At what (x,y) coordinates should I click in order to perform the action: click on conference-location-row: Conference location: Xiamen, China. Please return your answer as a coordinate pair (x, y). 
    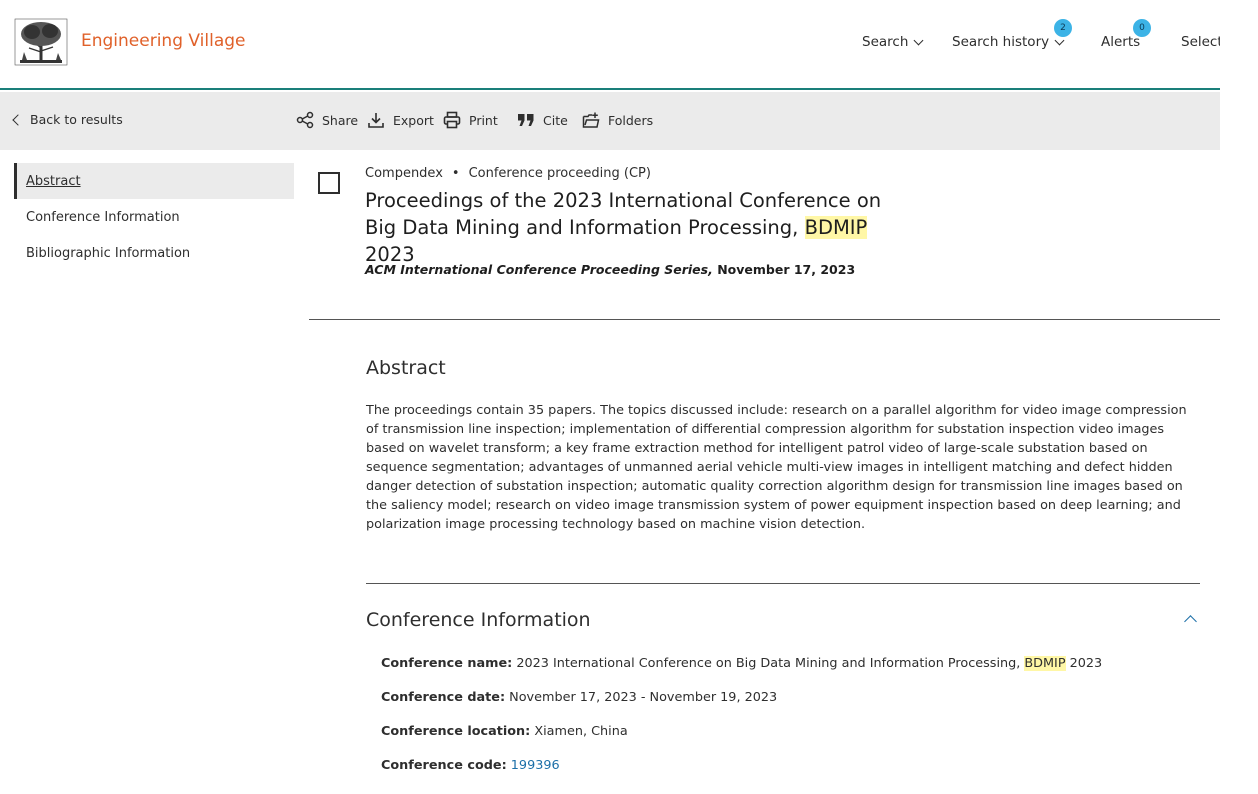
    Looking at the image, I should click on (504, 731).